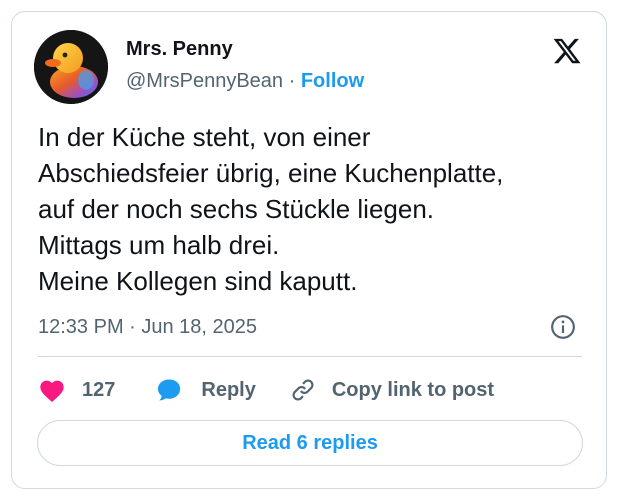 Image resolution: width=620 pixels, height=502 pixels. What do you see at coordinates (332, 81) in the screenshot?
I see `follow-link: Follow` at bounding box center [332, 81].